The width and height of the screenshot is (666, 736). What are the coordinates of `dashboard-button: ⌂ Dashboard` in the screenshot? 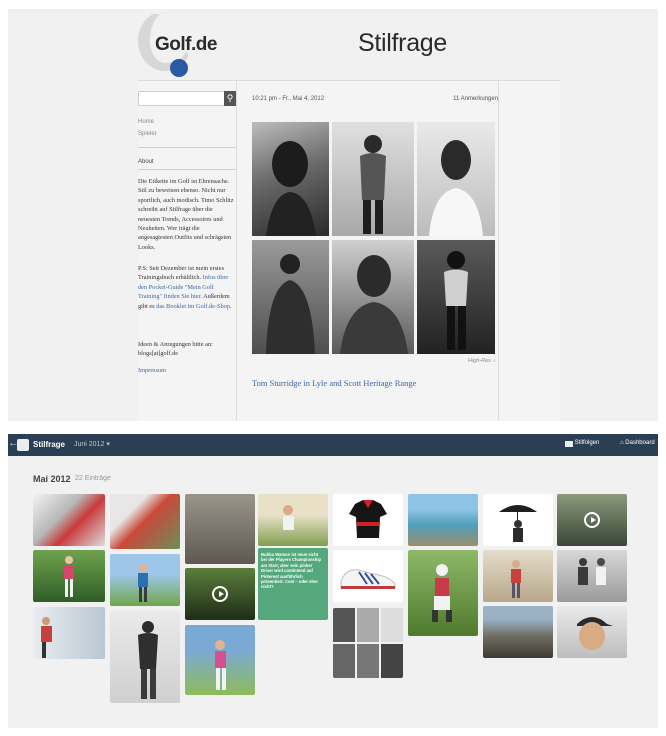 It's located at (637, 443).